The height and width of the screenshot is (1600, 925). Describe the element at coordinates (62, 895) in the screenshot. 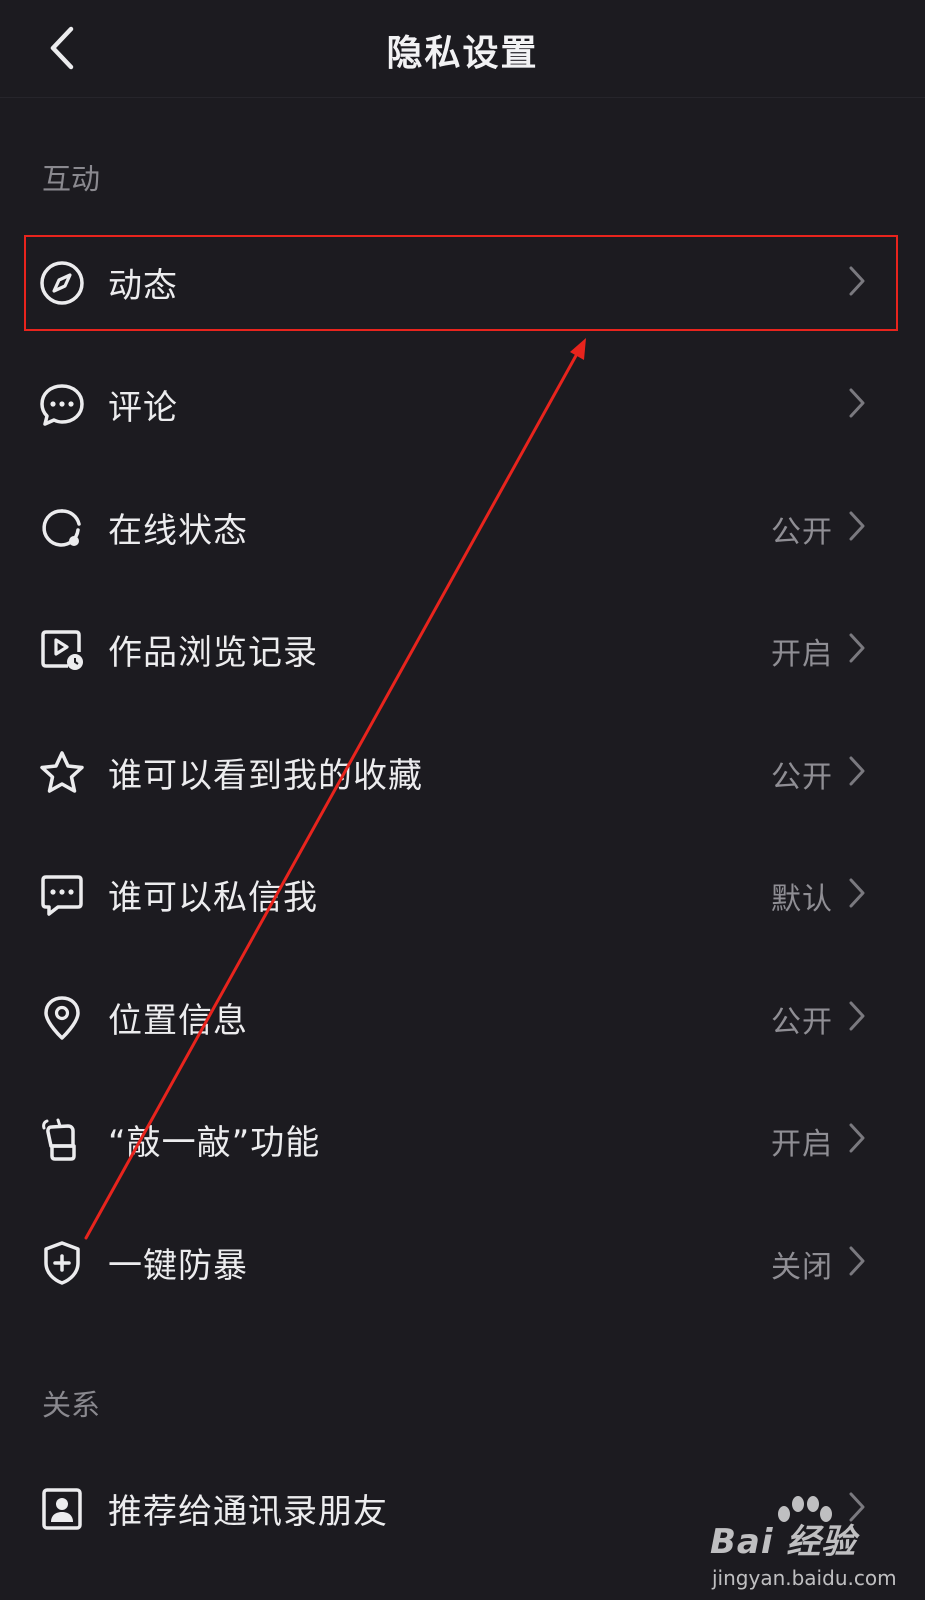

I see `message-icon` at that location.